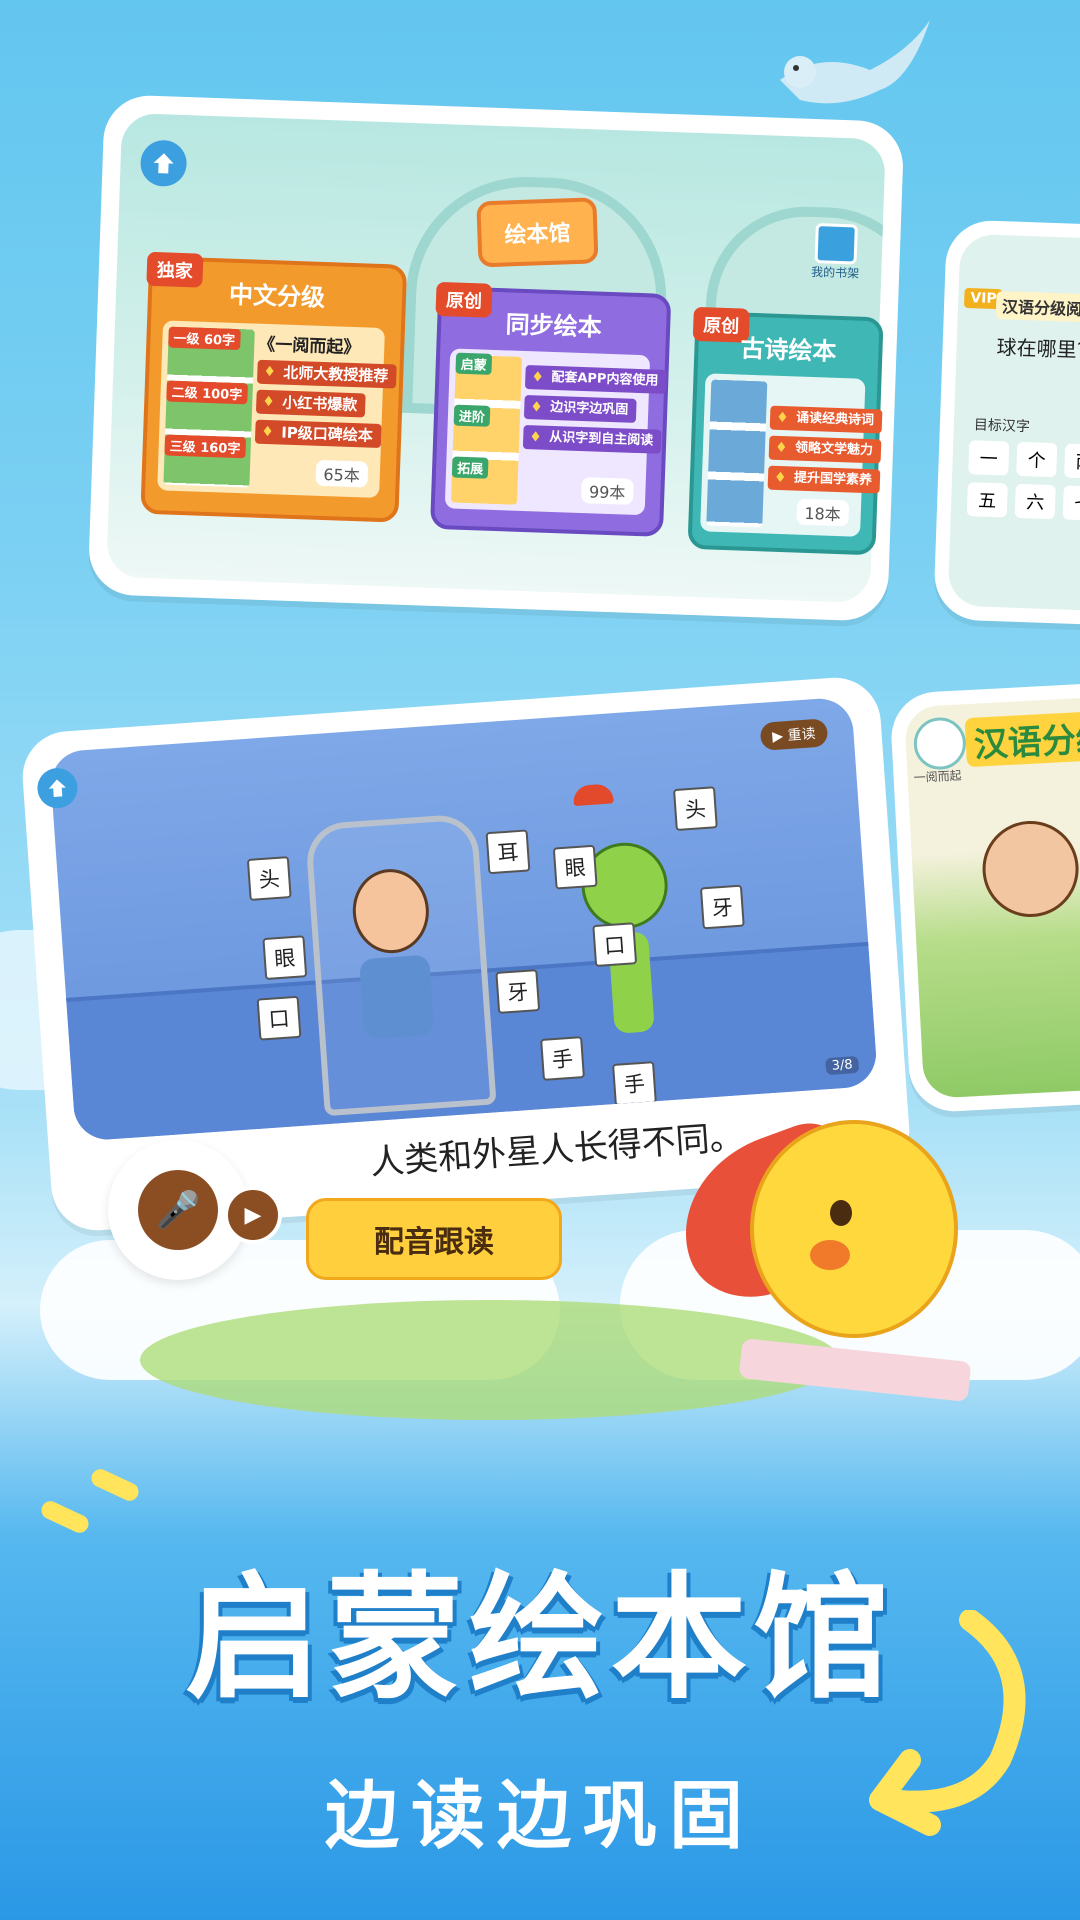  Describe the element at coordinates (310, 403) in the screenshot. I see `feature-tag: 小红书爆款` at that location.